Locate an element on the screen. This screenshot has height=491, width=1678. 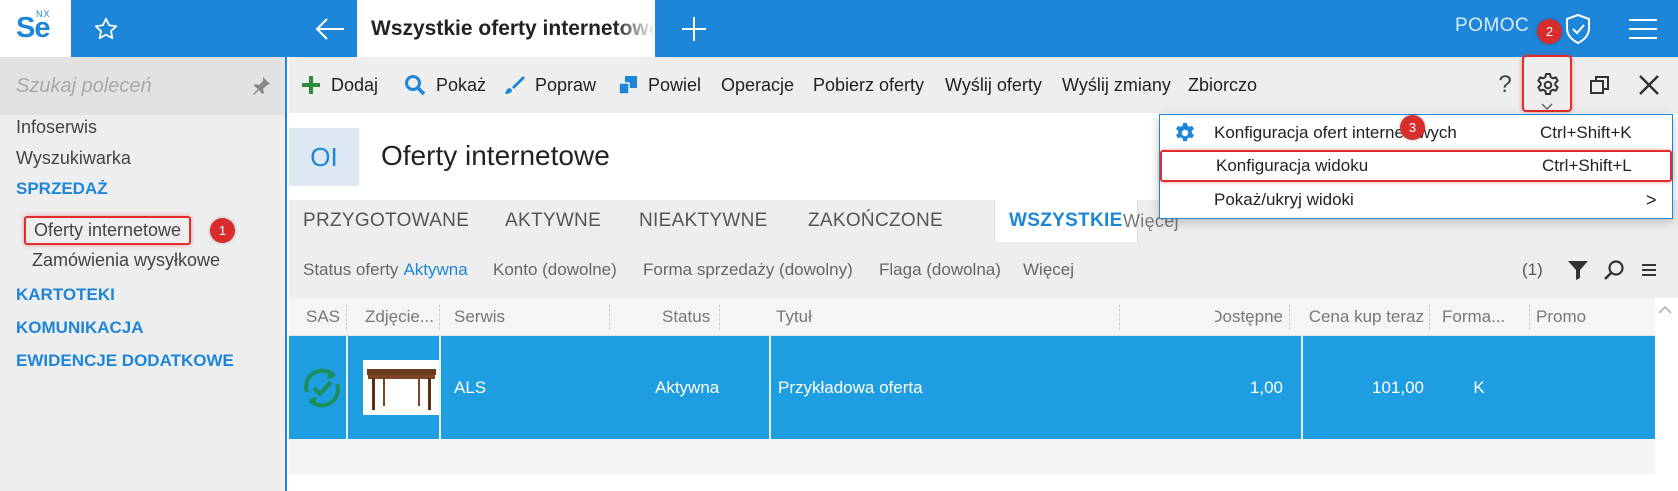
filter-forma-sprzedazy: Forma sprzedaży (dowolny) is located at coordinates (748, 270).